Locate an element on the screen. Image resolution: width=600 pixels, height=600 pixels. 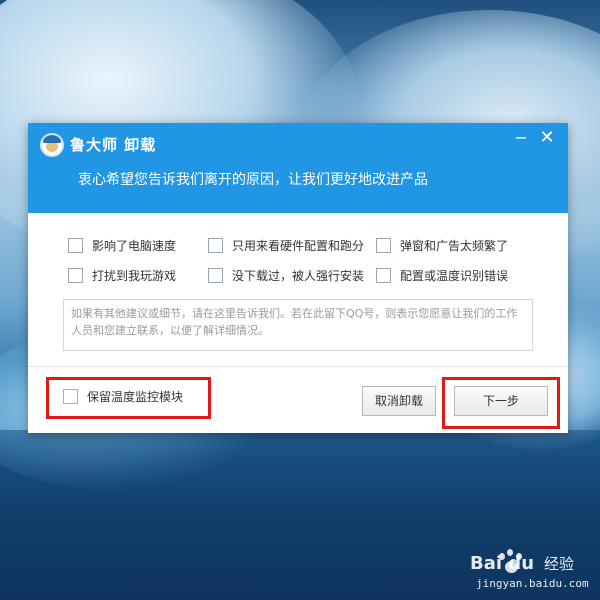
close-button: ✕ is located at coordinates (547, 138).